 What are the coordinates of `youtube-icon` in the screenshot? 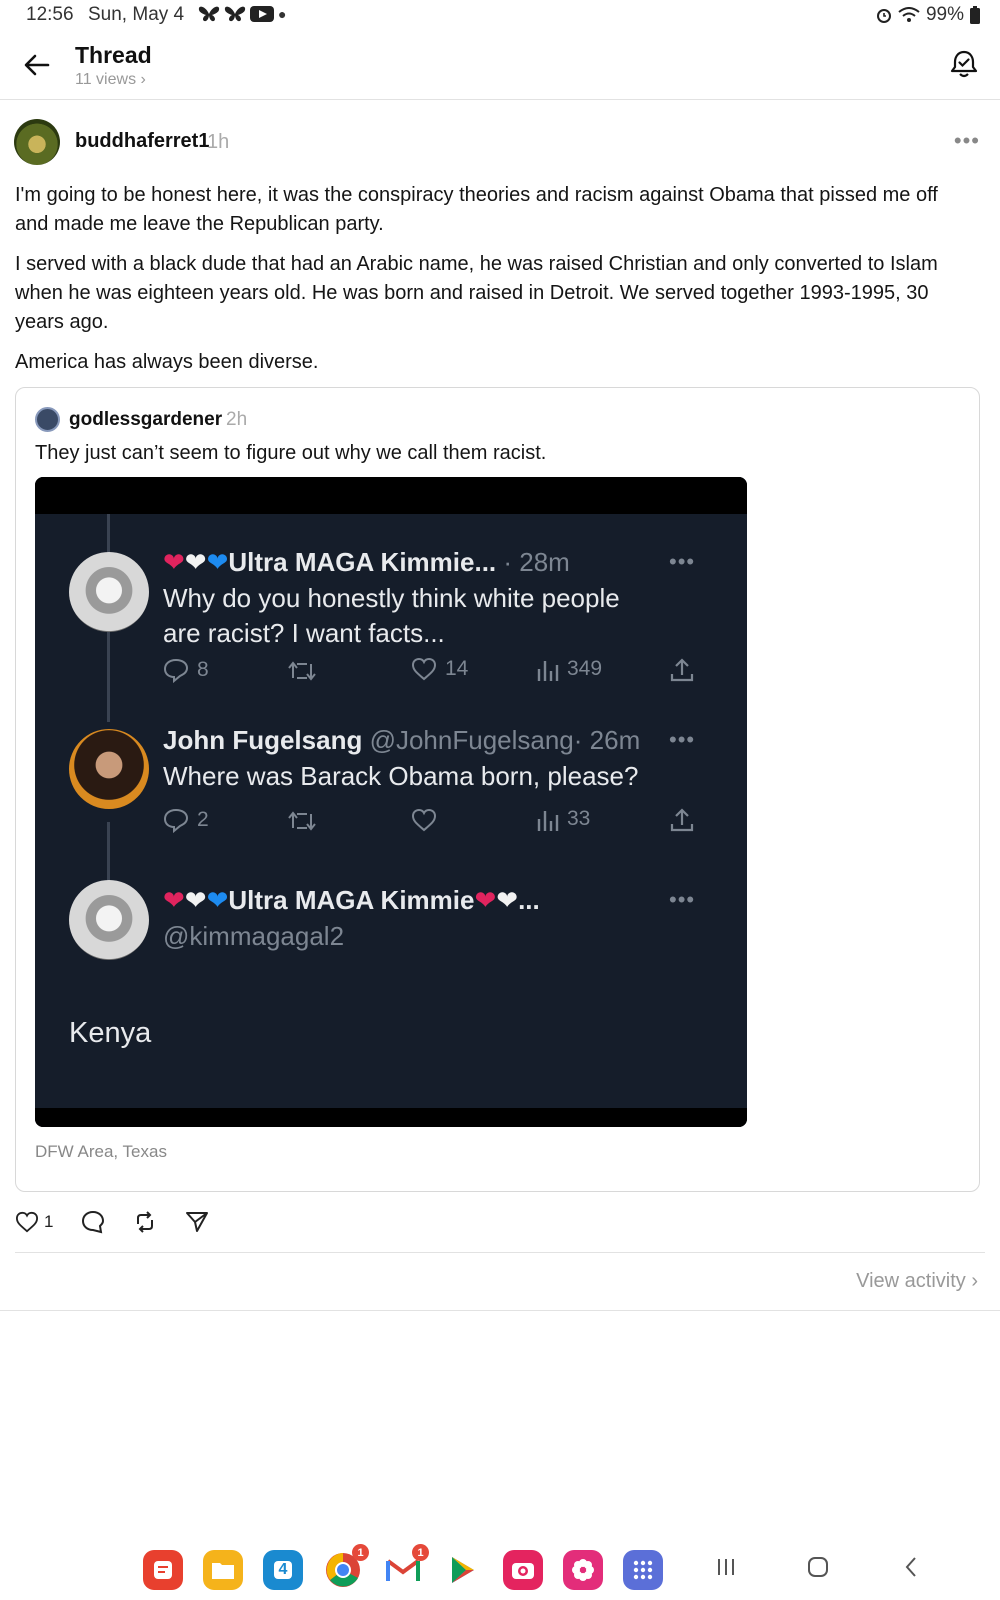 It's located at (262, 14).